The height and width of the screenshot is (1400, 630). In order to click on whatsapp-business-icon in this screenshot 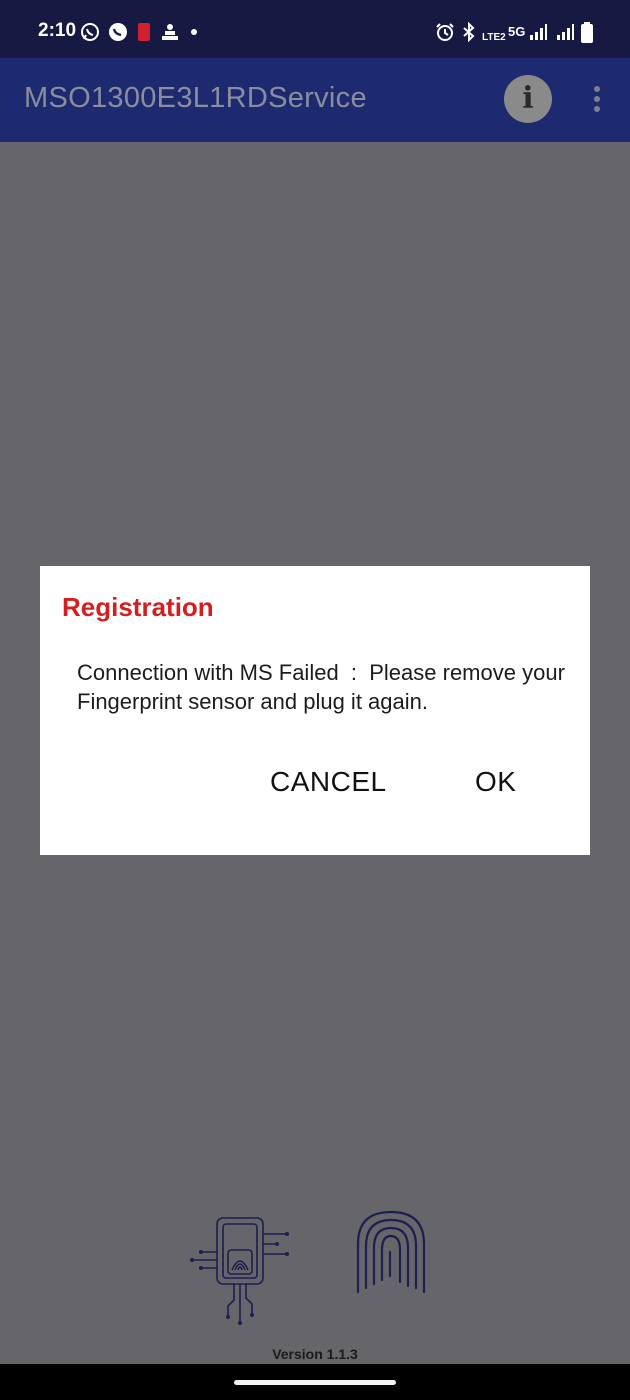, I will do `click(118, 32)`.